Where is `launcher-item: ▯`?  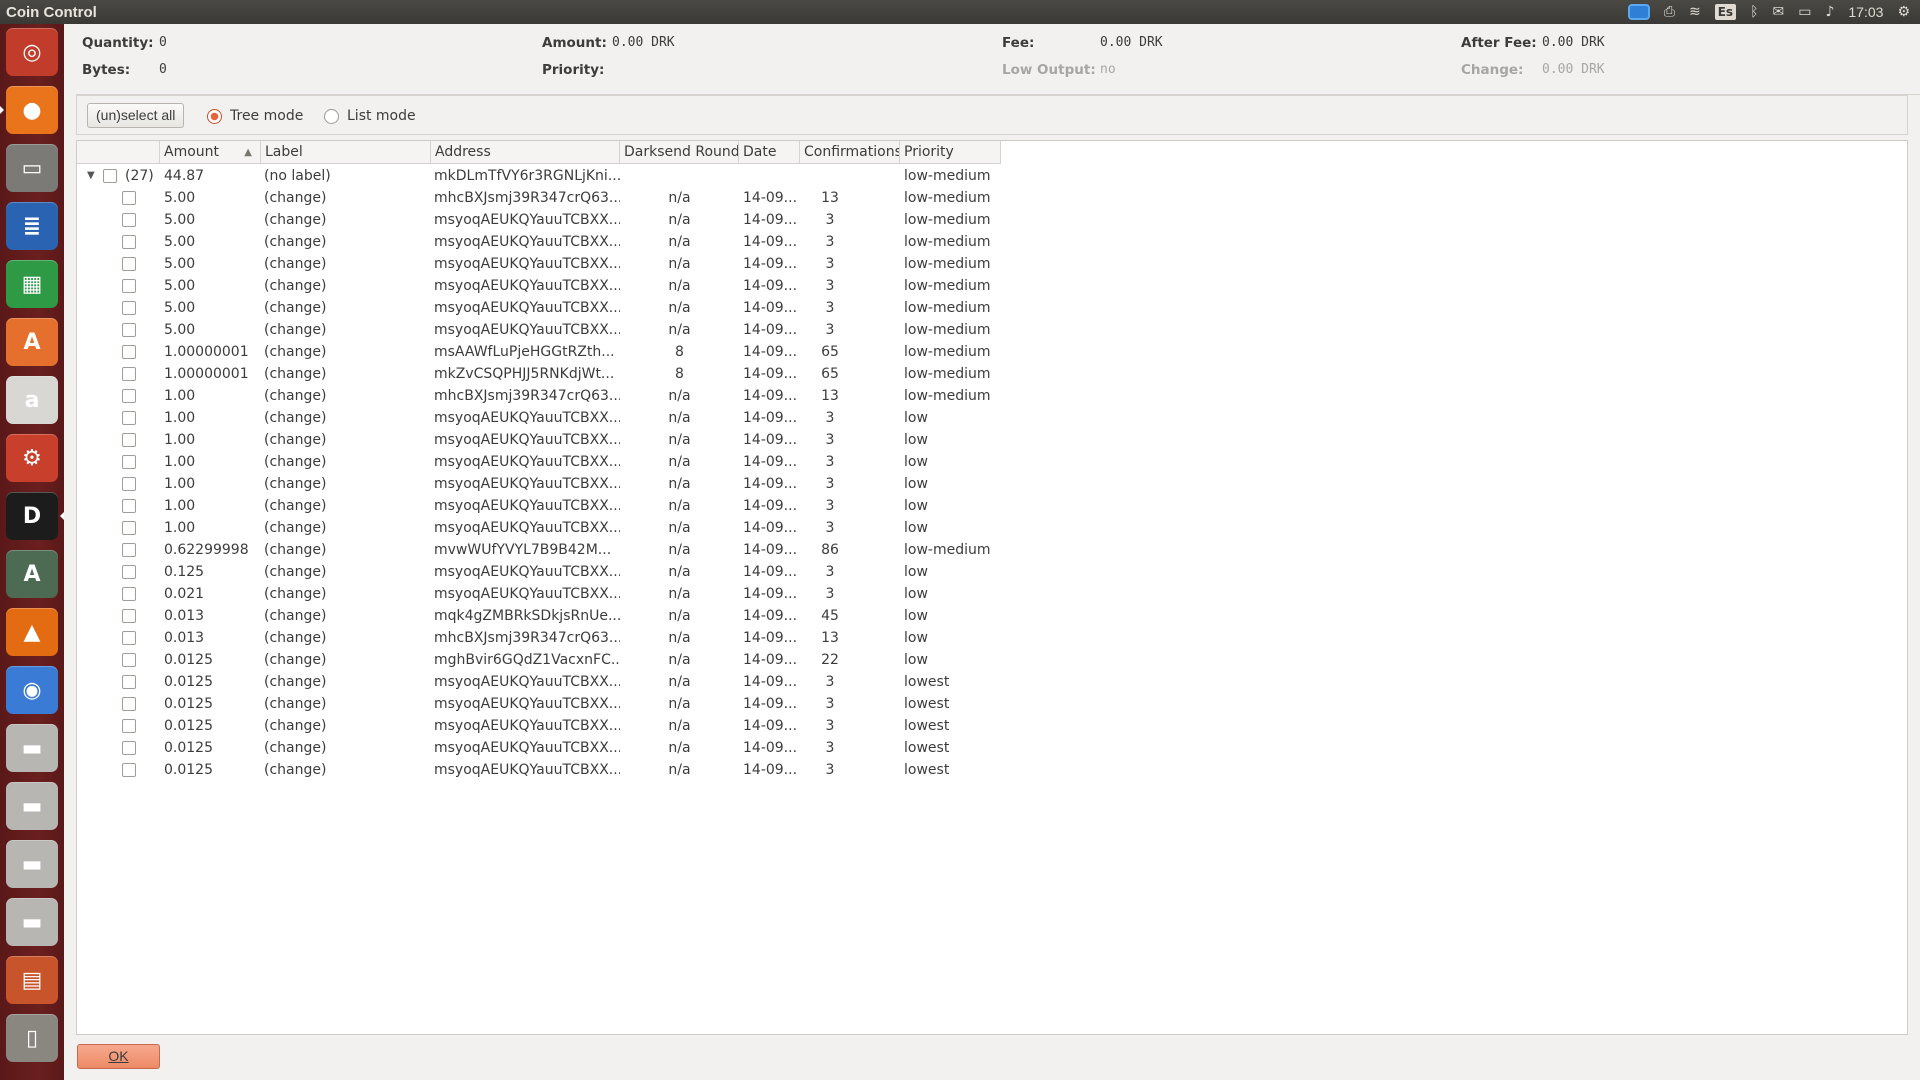
launcher-item: ▯ is located at coordinates (32, 1038).